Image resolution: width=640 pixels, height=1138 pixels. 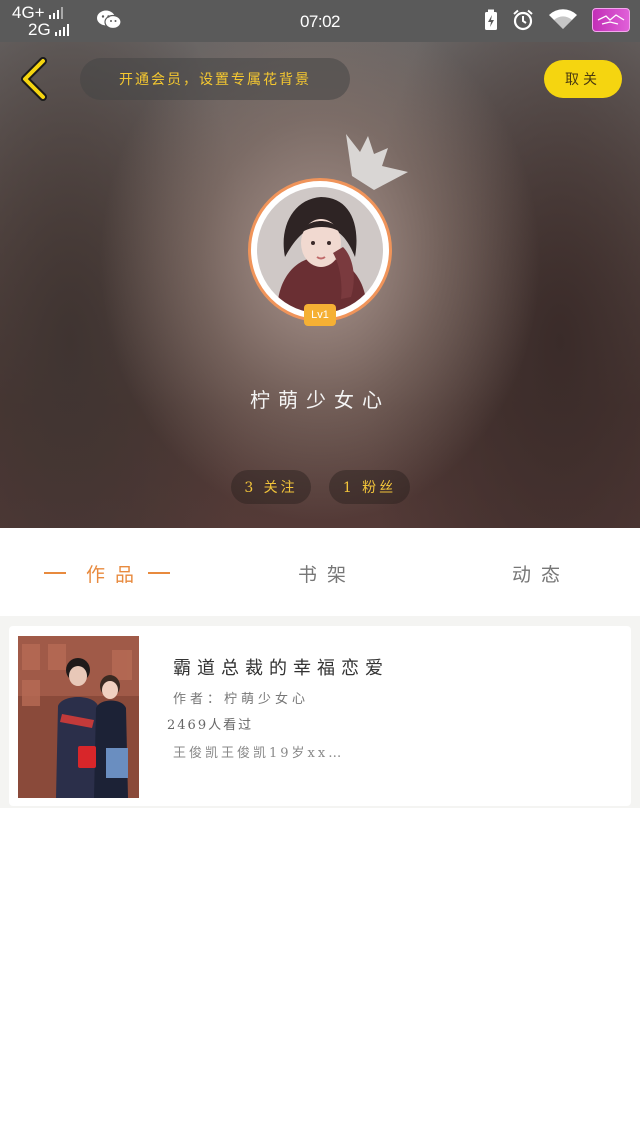 I want to click on avatar-photo, so click(x=320, y=250).